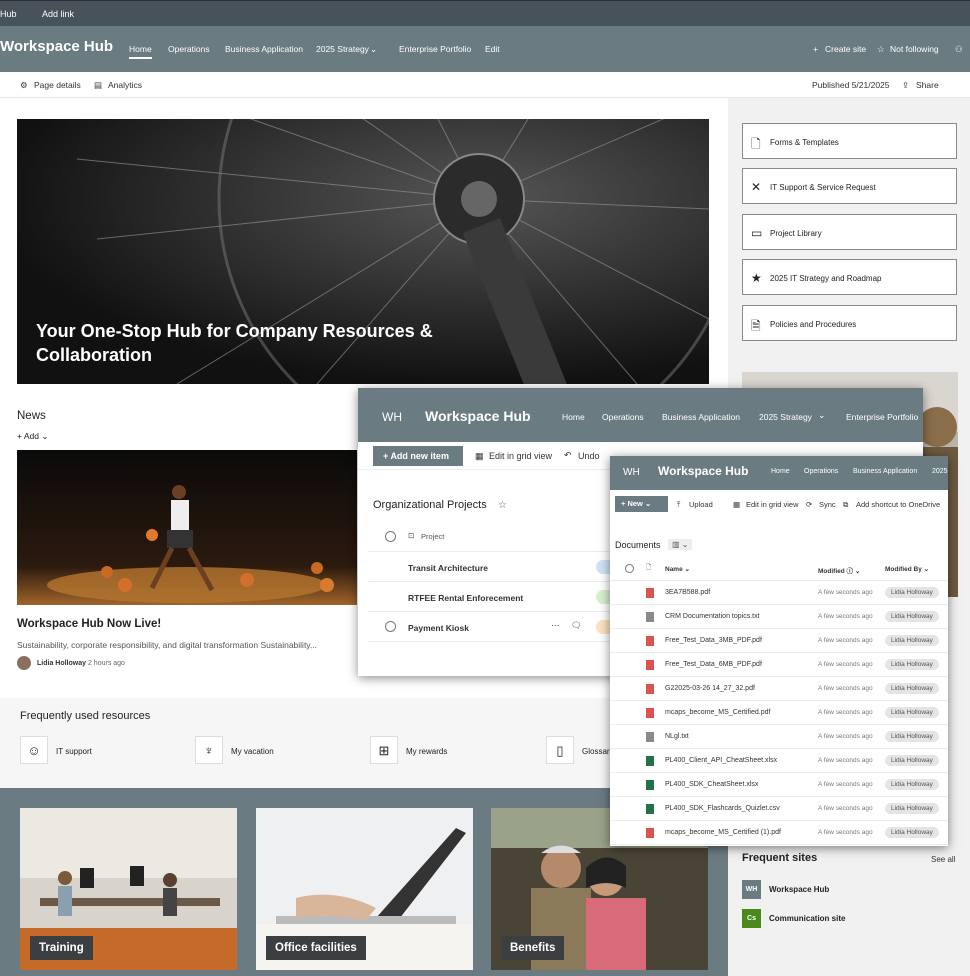 The width and height of the screenshot is (970, 976). What do you see at coordinates (677, 569) in the screenshot?
I see `column-name: Name ⌄` at bounding box center [677, 569].